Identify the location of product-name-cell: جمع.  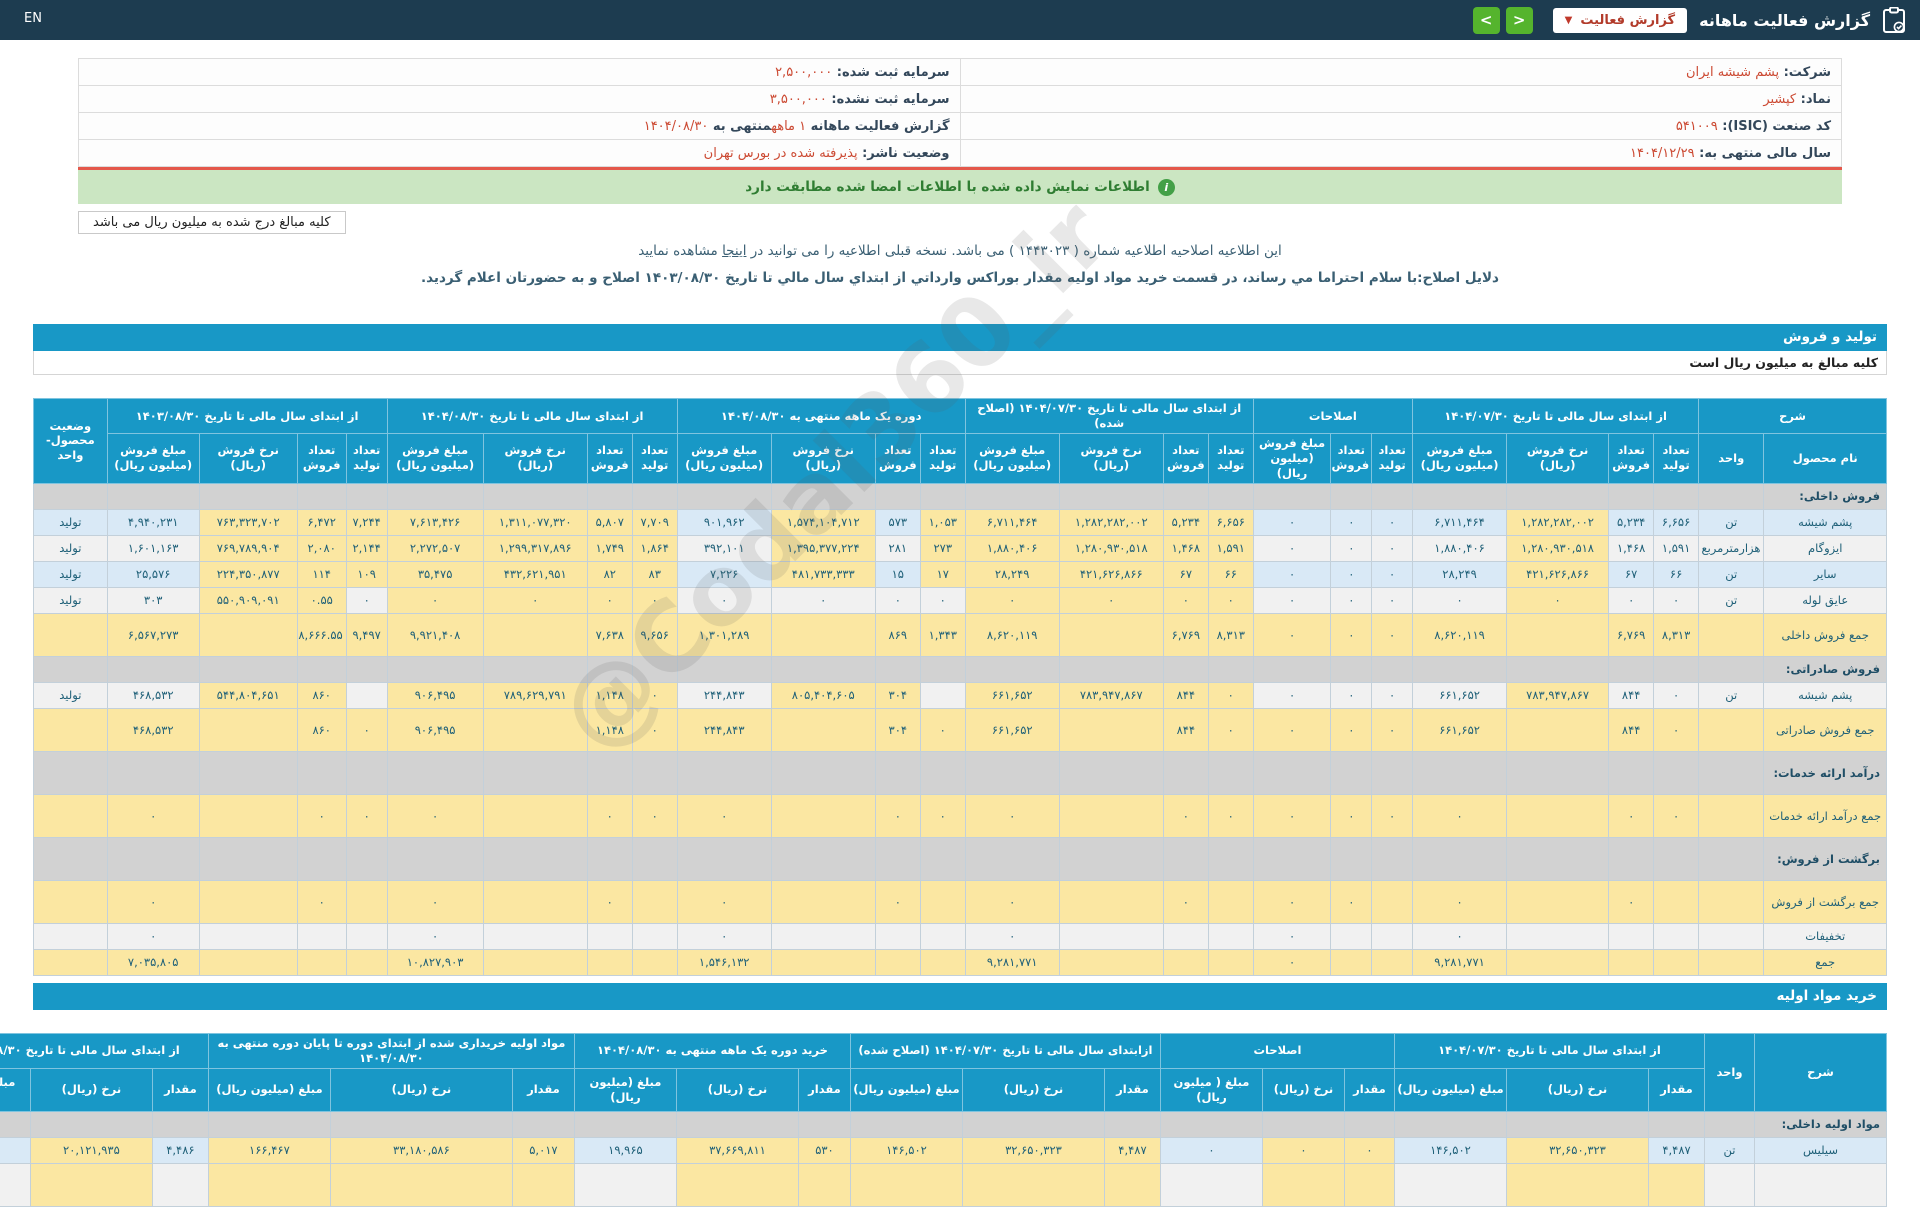
(1825, 962).